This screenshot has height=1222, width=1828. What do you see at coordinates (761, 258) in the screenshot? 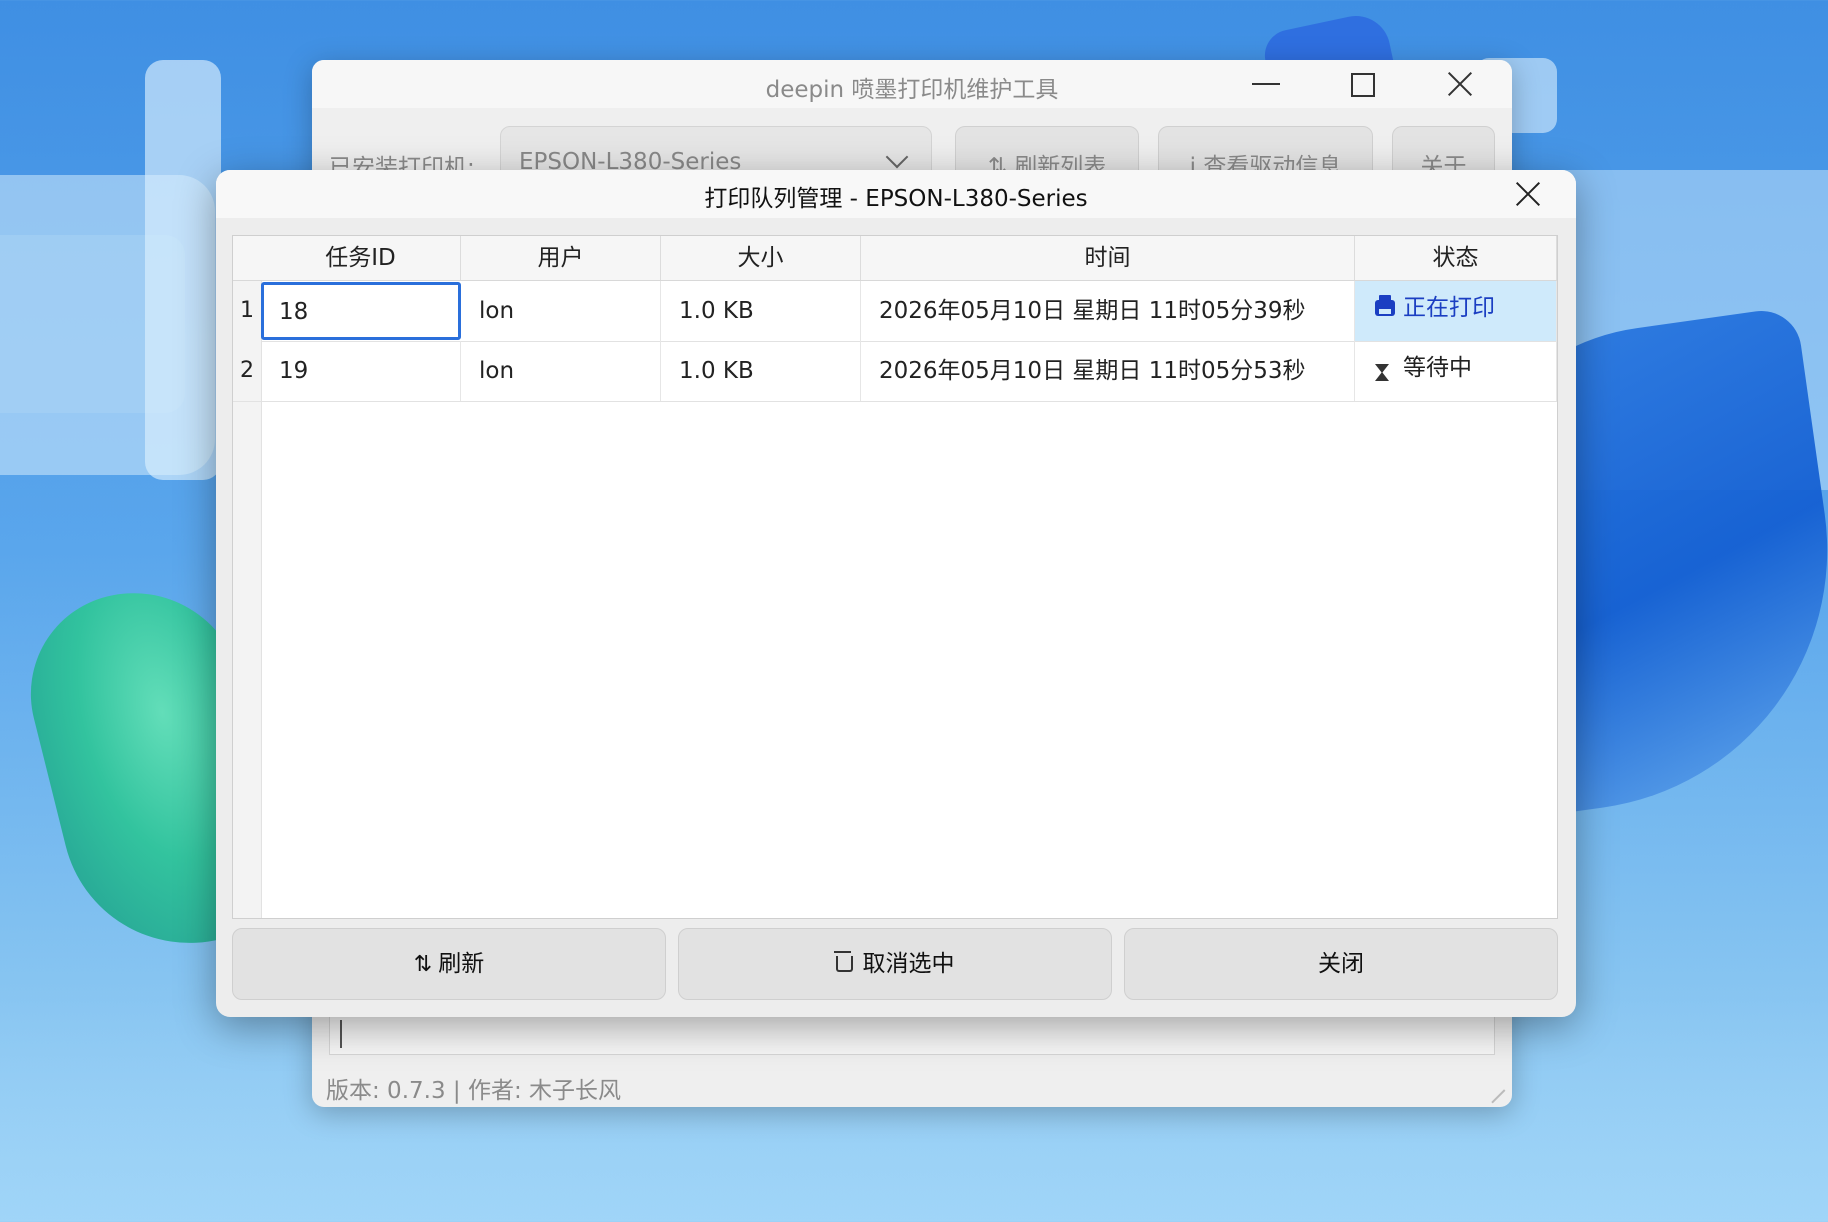
I see `column-header-size: 大小` at bounding box center [761, 258].